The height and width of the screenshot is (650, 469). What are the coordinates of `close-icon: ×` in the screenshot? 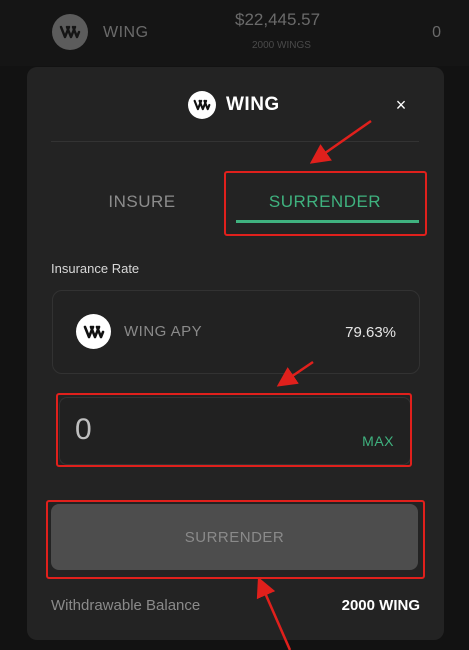 It's located at (401, 104).